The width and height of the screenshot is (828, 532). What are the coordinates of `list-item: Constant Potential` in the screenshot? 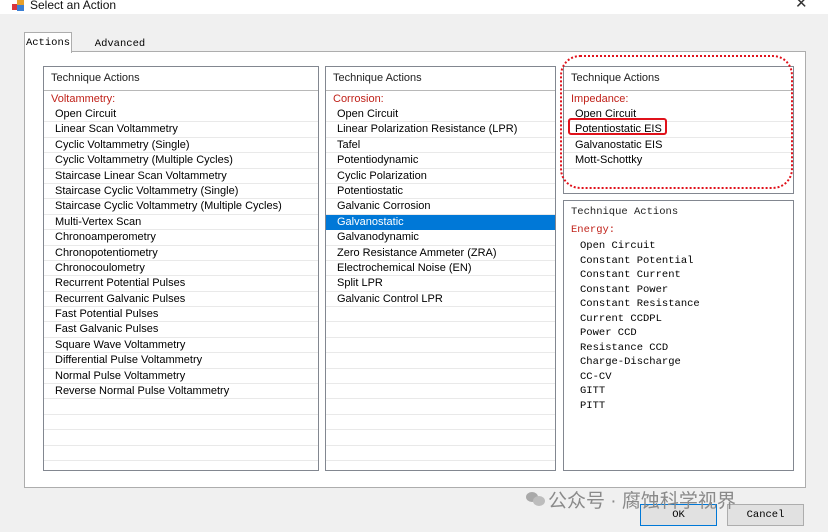 It's located at (678, 261).